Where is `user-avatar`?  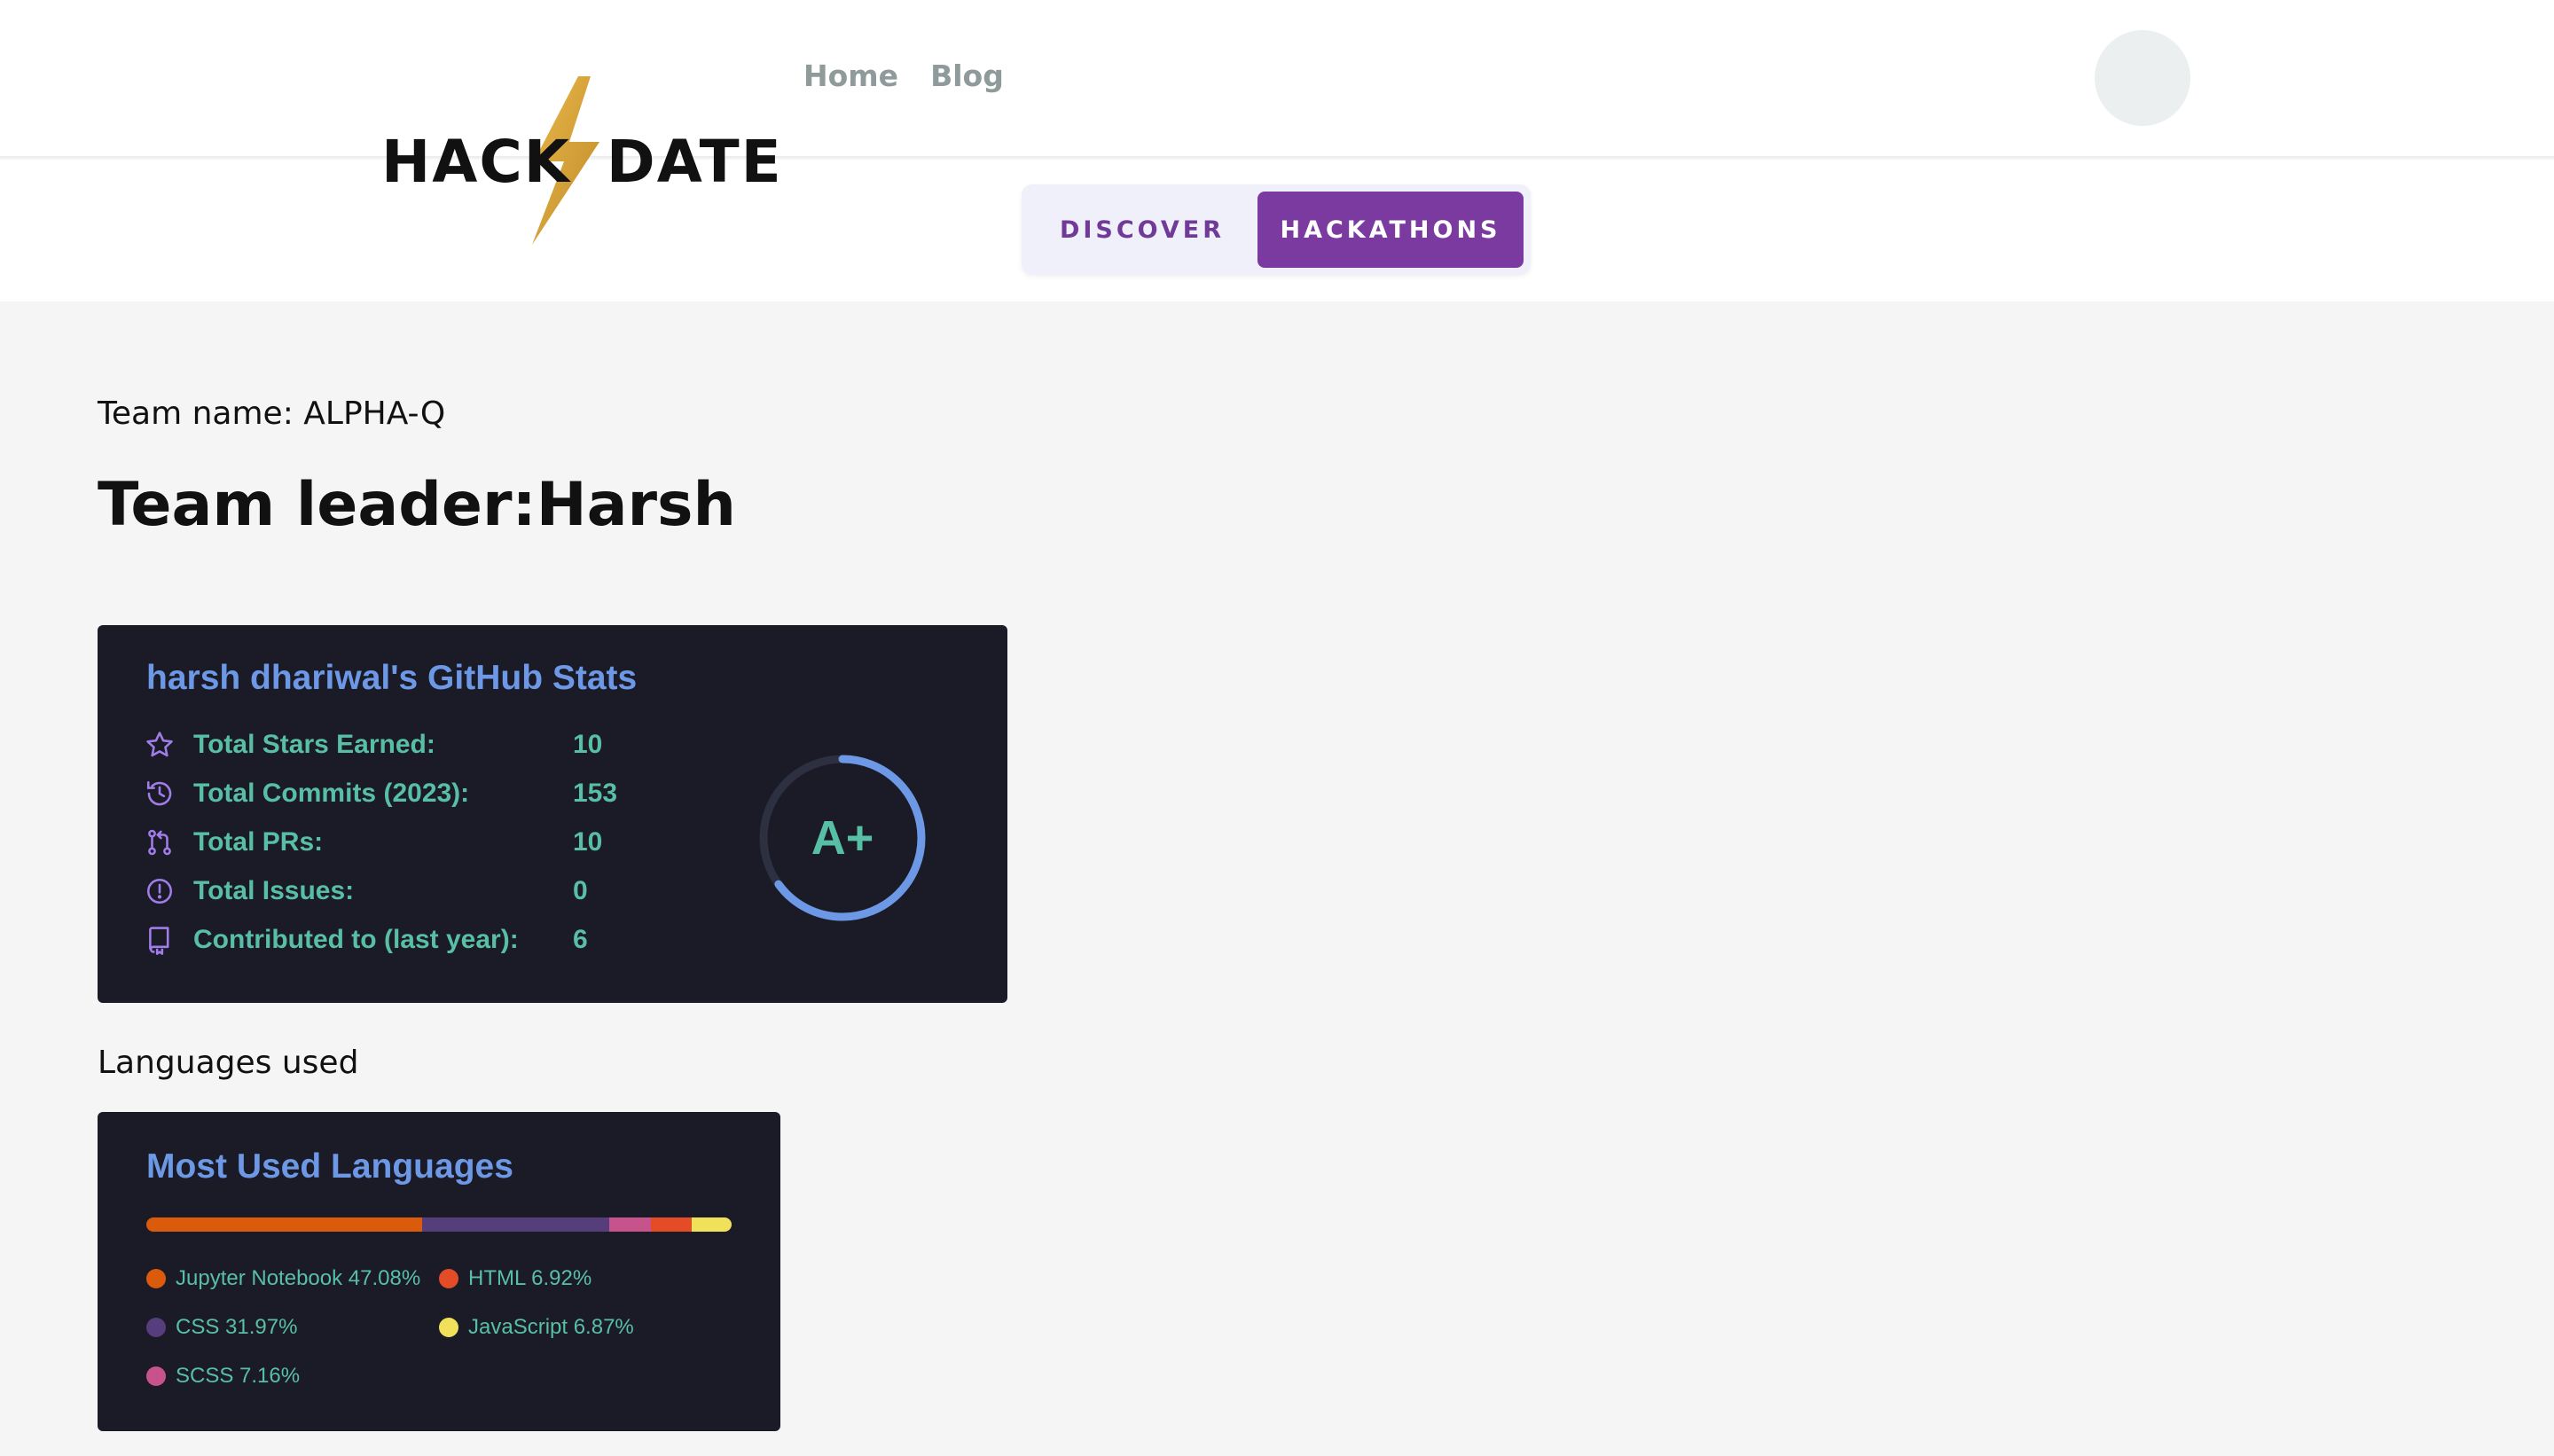
user-avatar is located at coordinates (2142, 78).